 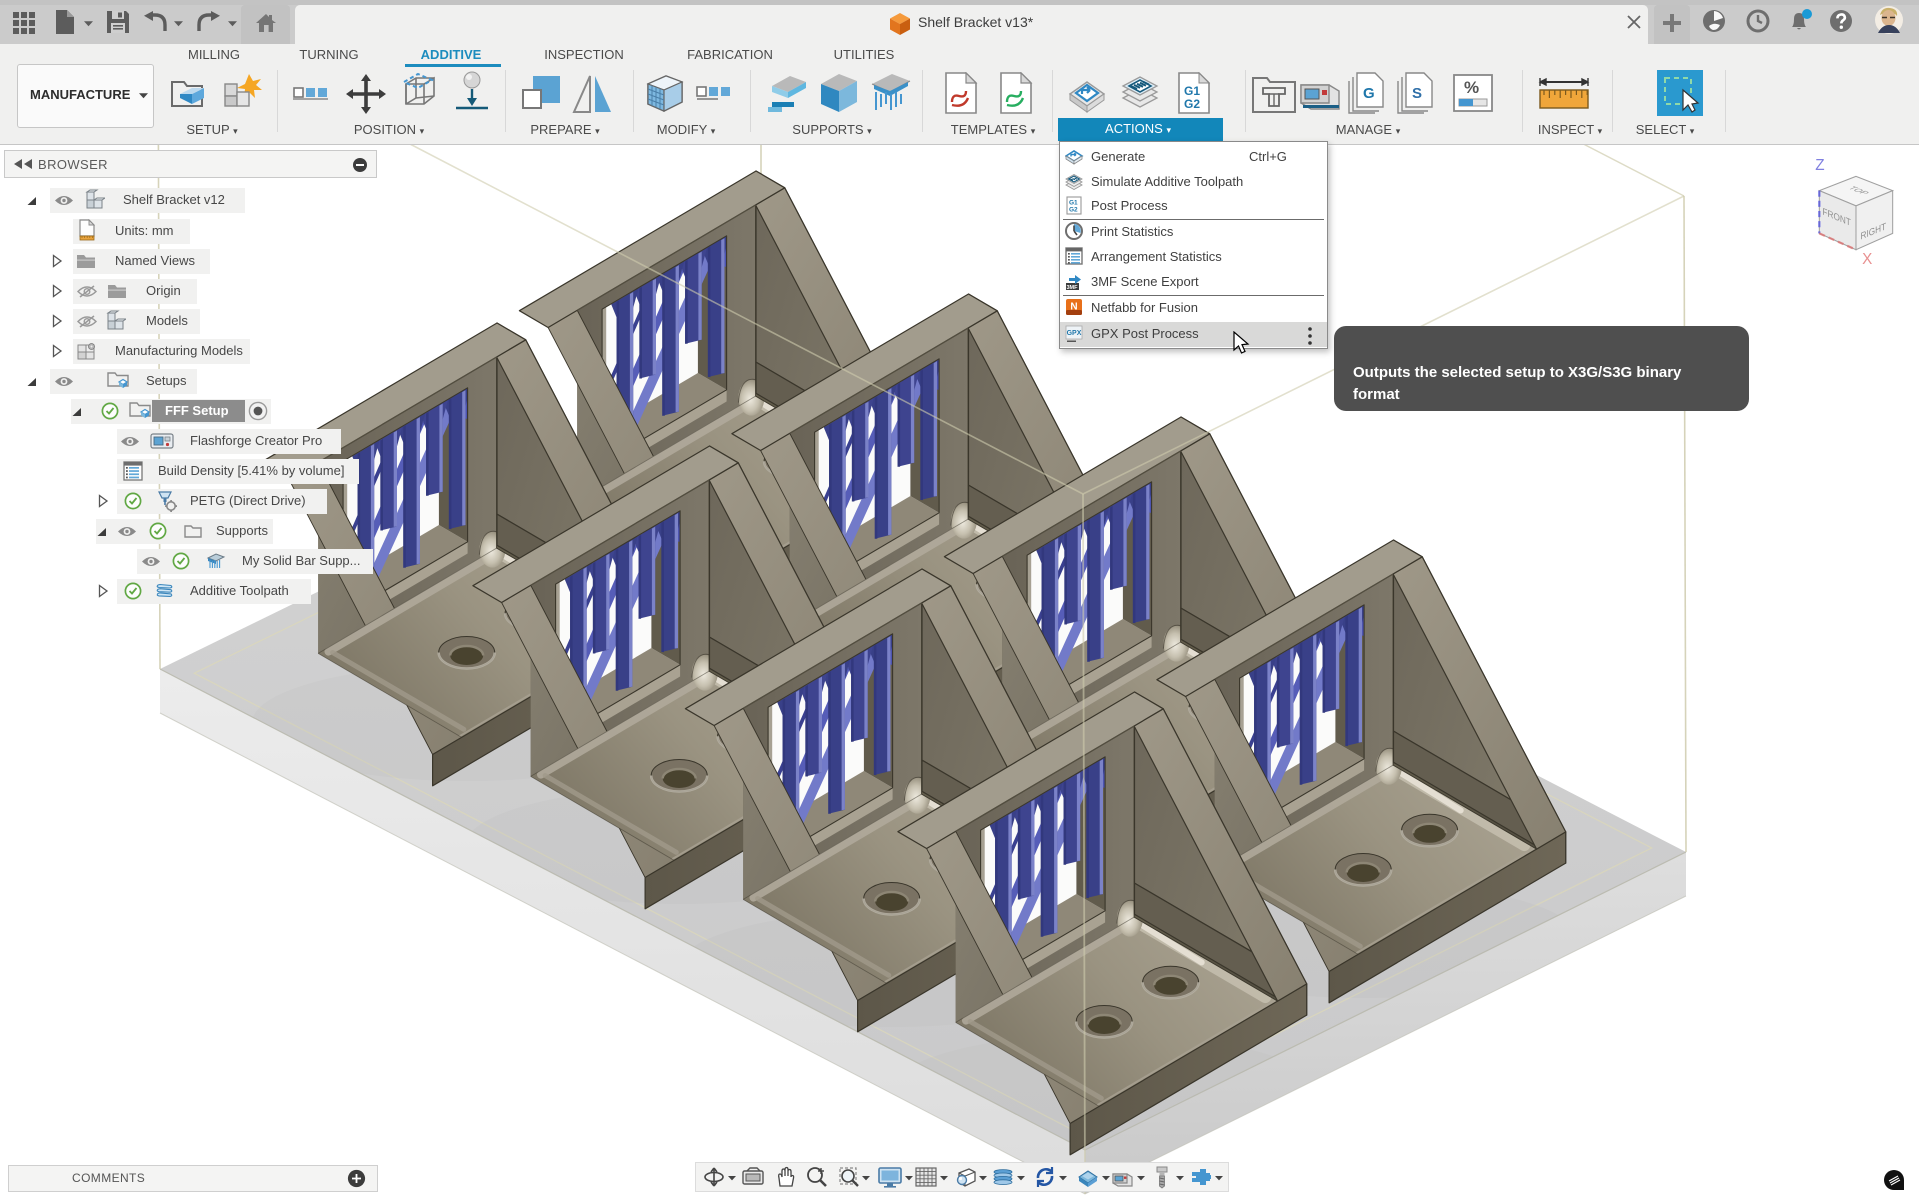 What do you see at coordinates (1073, 307) in the screenshot?
I see `svg-text: N` at bounding box center [1073, 307].